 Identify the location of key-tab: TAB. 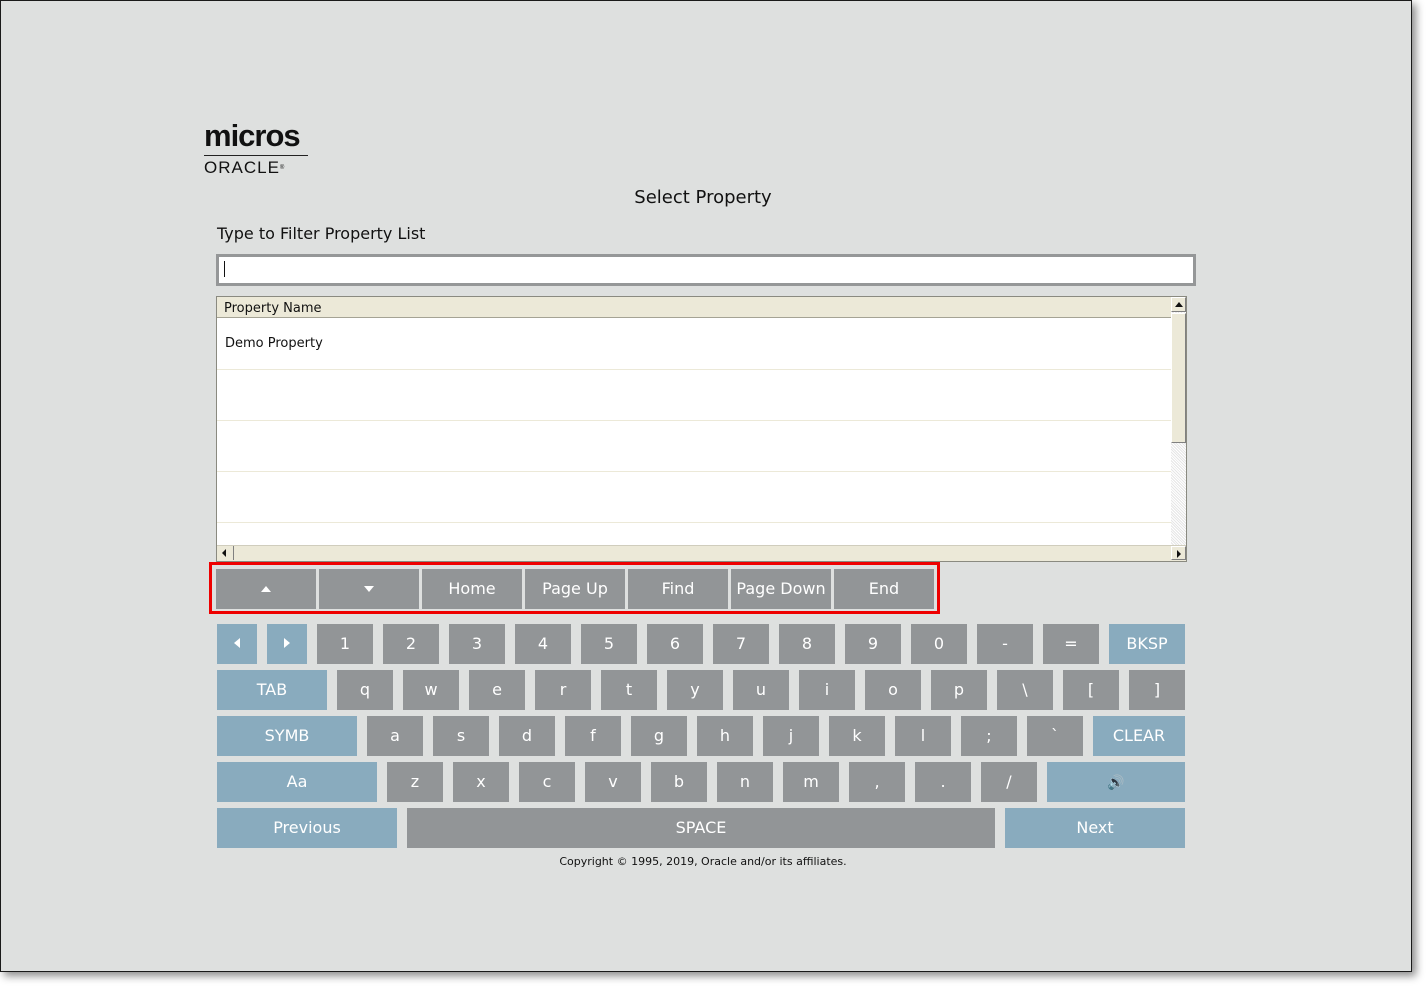
(272, 690).